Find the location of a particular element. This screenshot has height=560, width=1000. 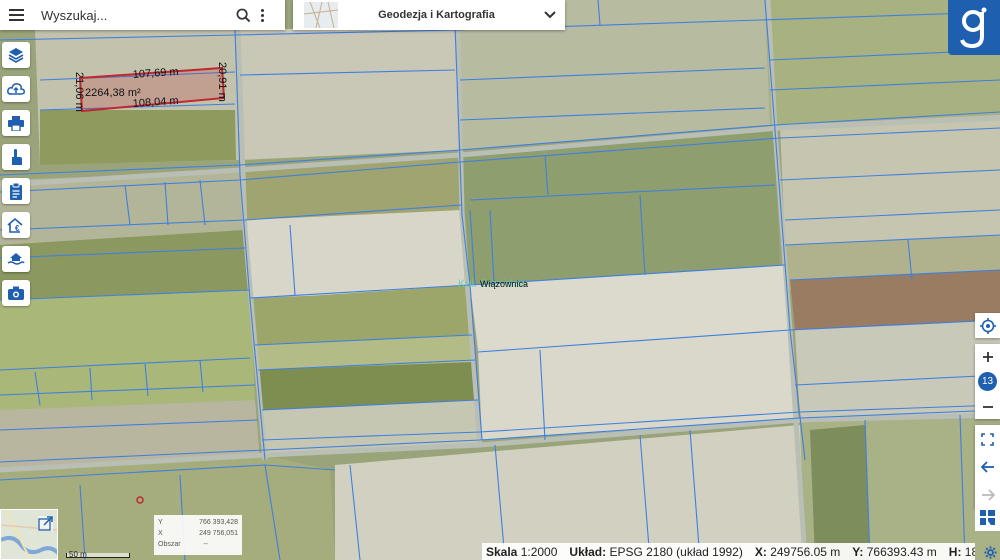

crs-label: Układ: is located at coordinates (588, 551).